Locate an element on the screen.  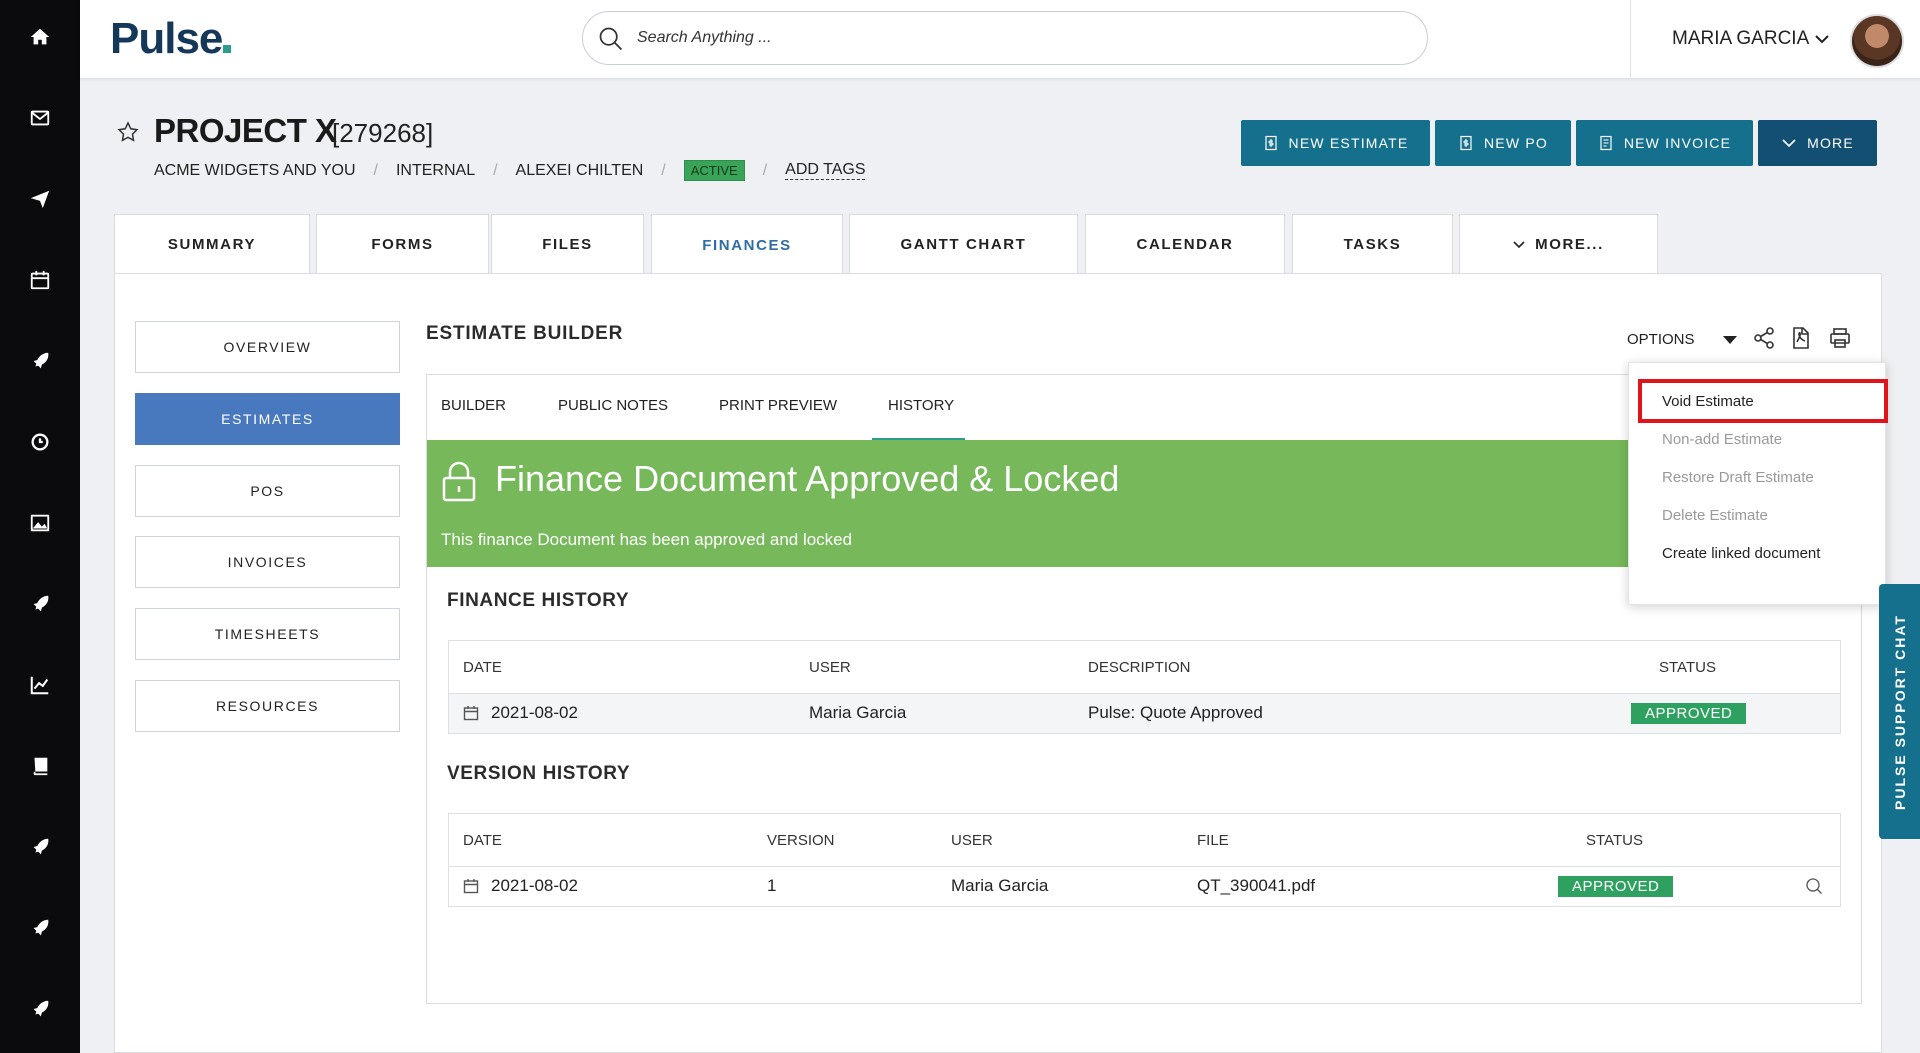
tab-summary: SUMMARY is located at coordinates (212, 244).